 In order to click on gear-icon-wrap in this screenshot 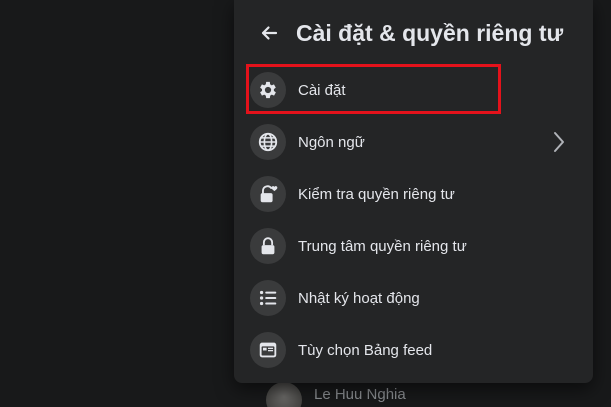, I will do `click(268, 90)`.